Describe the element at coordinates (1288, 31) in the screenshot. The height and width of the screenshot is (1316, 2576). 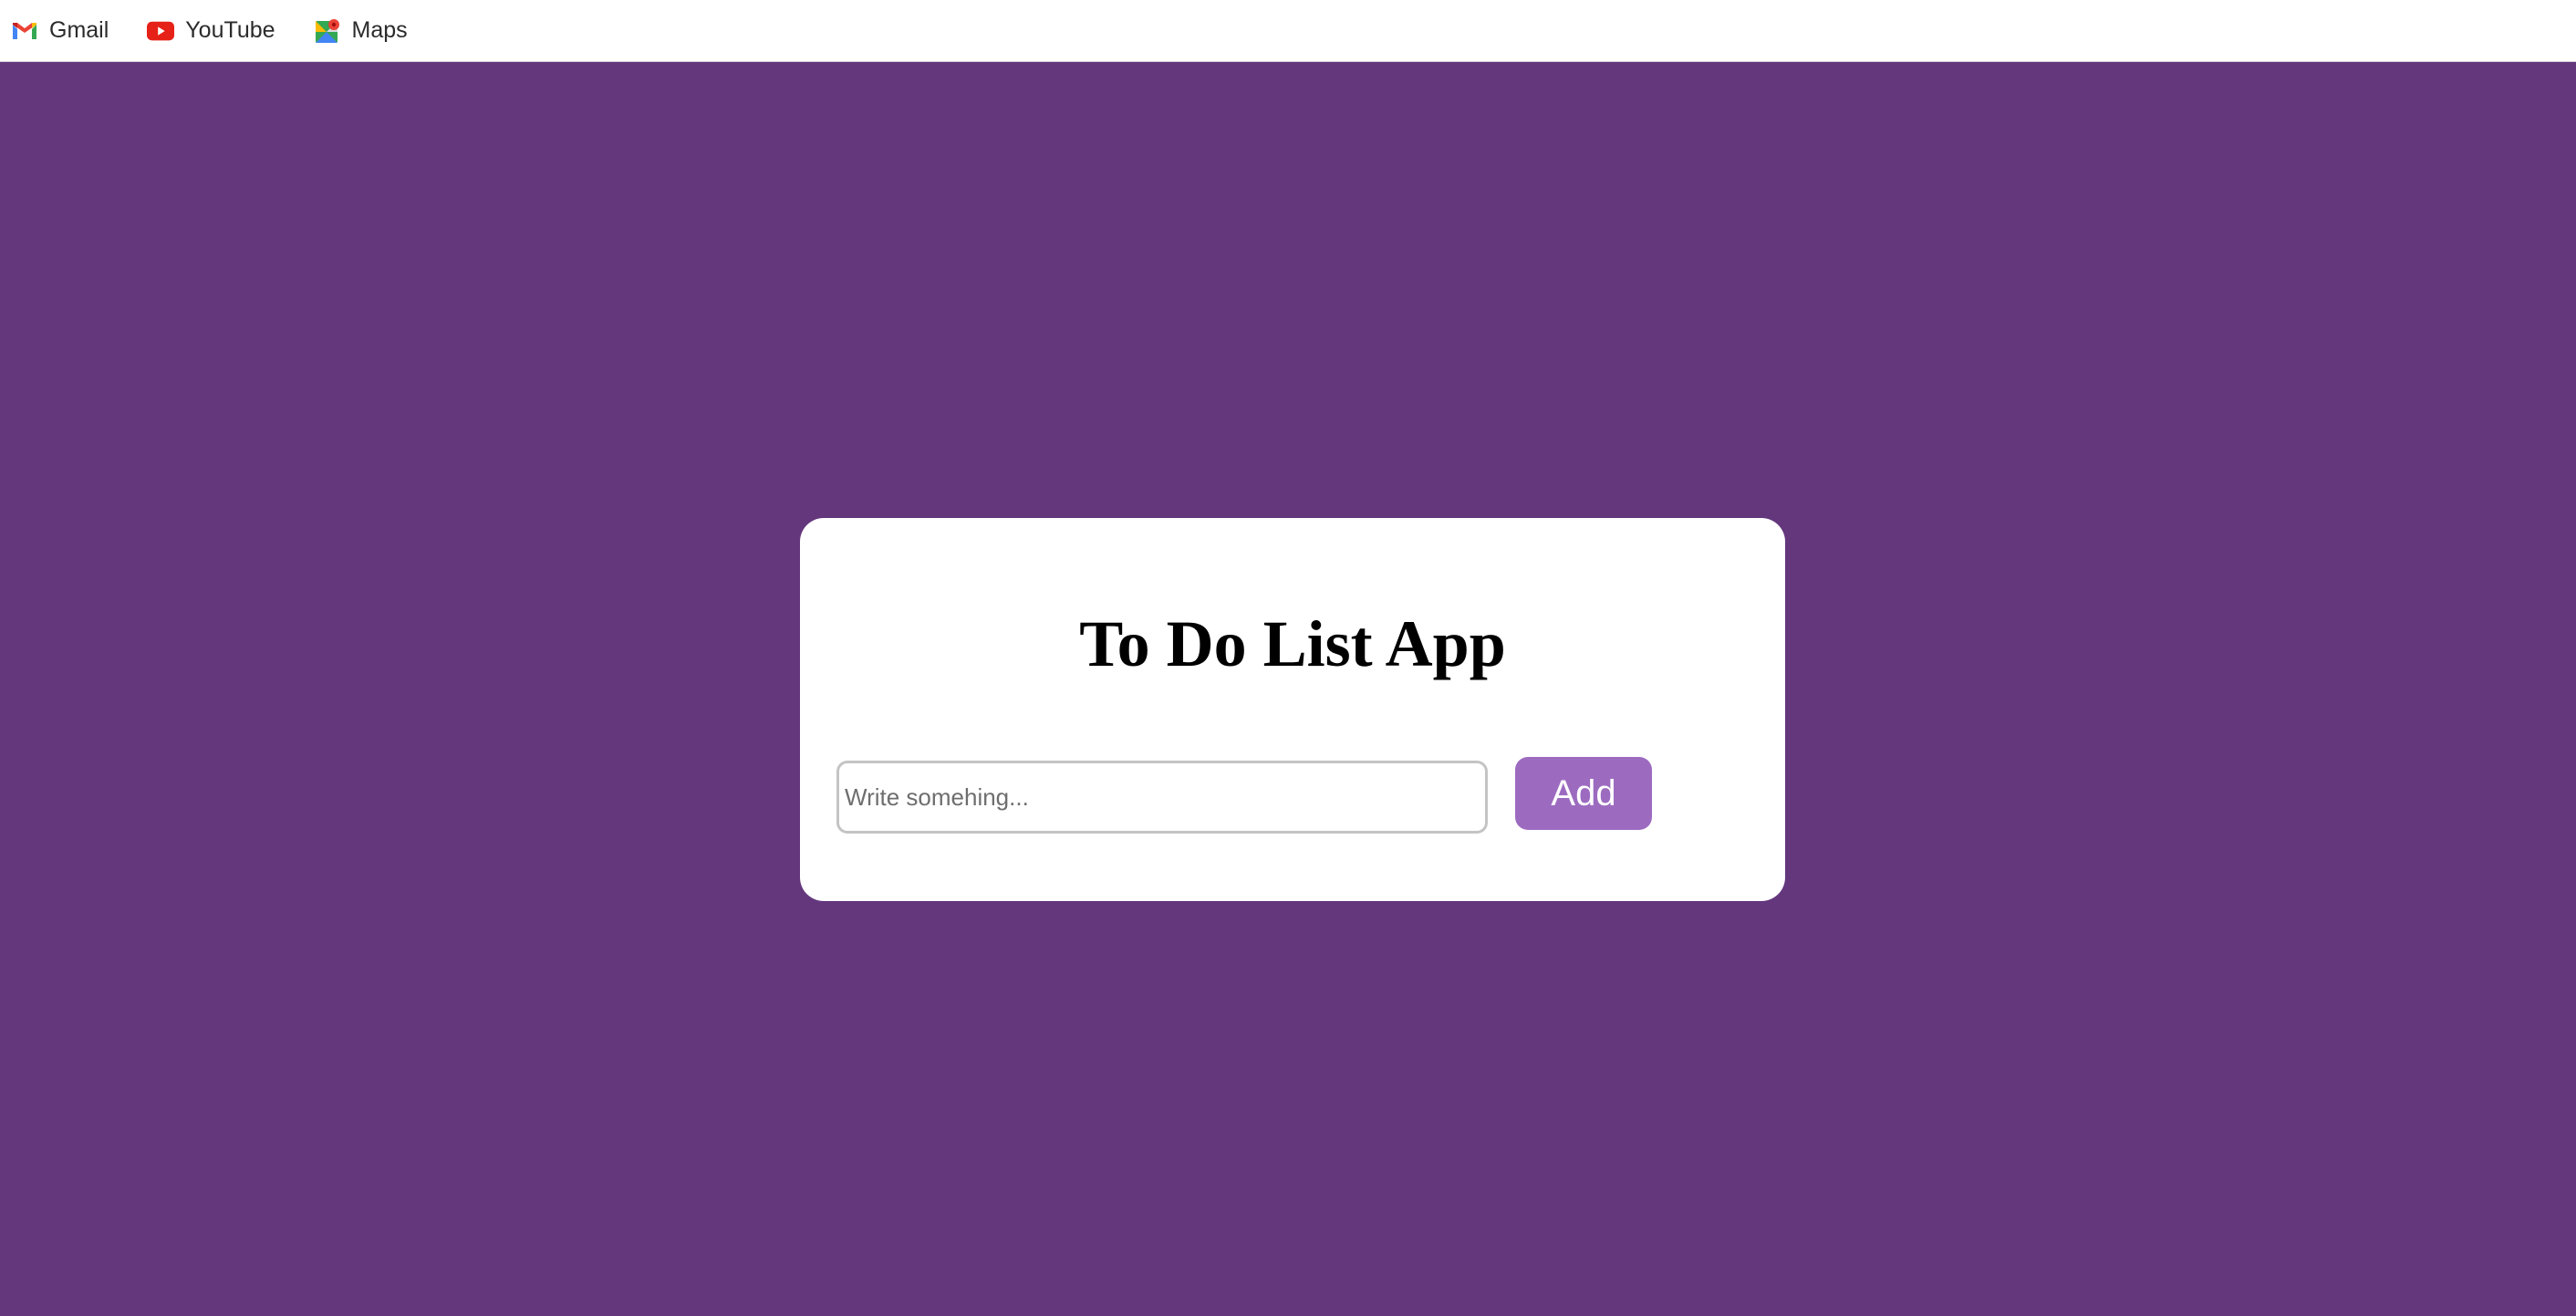
I see `bookmarks-bar: Gmail YouTube Maps` at that location.